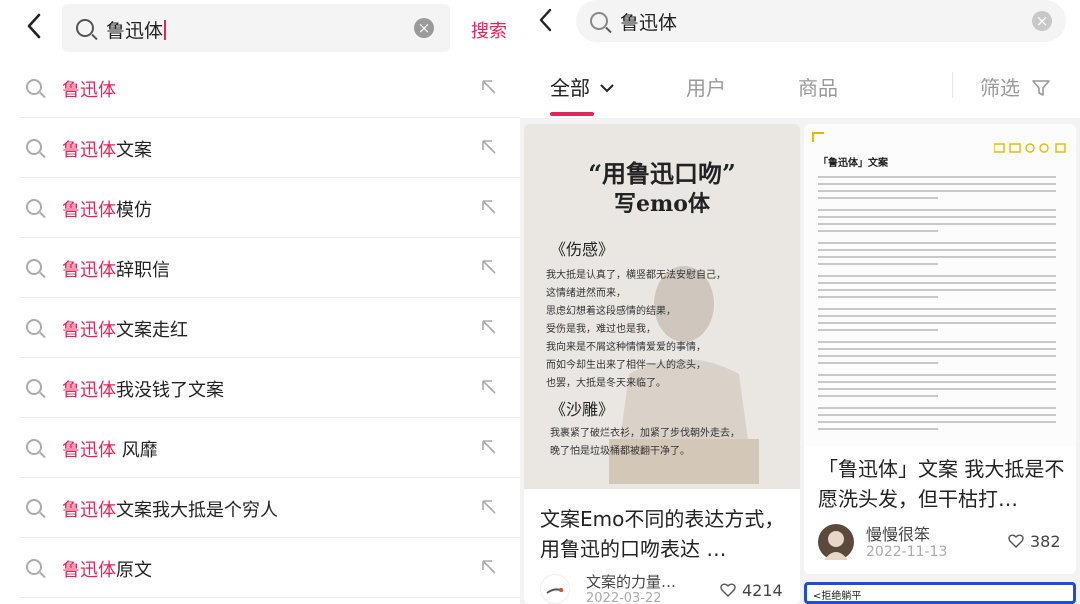  Describe the element at coordinates (260, 328) in the screenshot. I see `suggestion-item: 鲁迅体文案走红` at that location.